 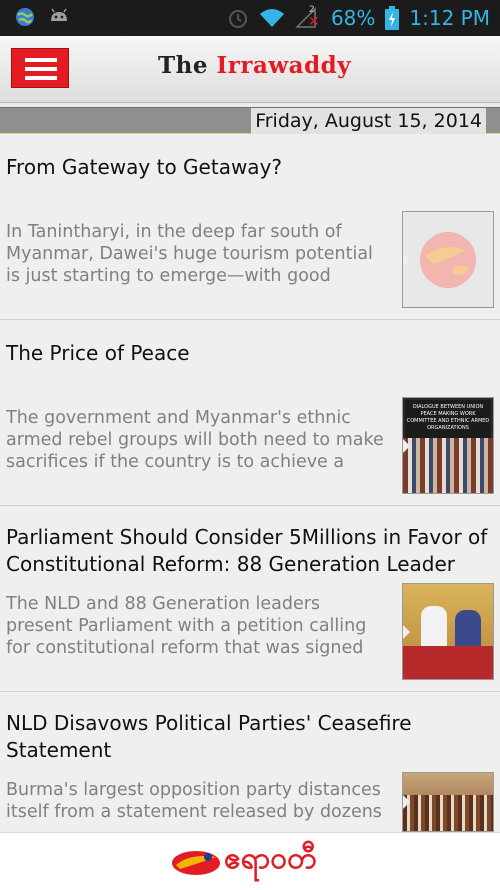 What do you see at coordinates (368, 121) in the screenshot?
I see `date-label: Friday, August 15, 2014` at bounding box center [368, 121].